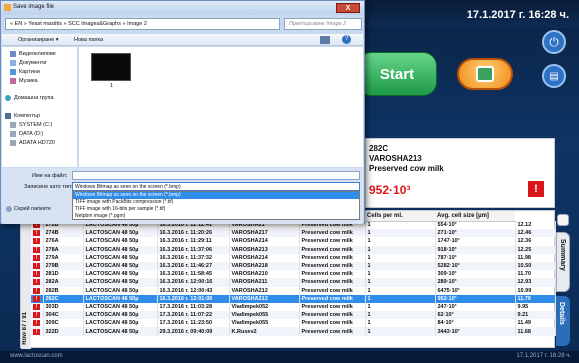  I want to click on help-icon: ?, so click(346, 39).